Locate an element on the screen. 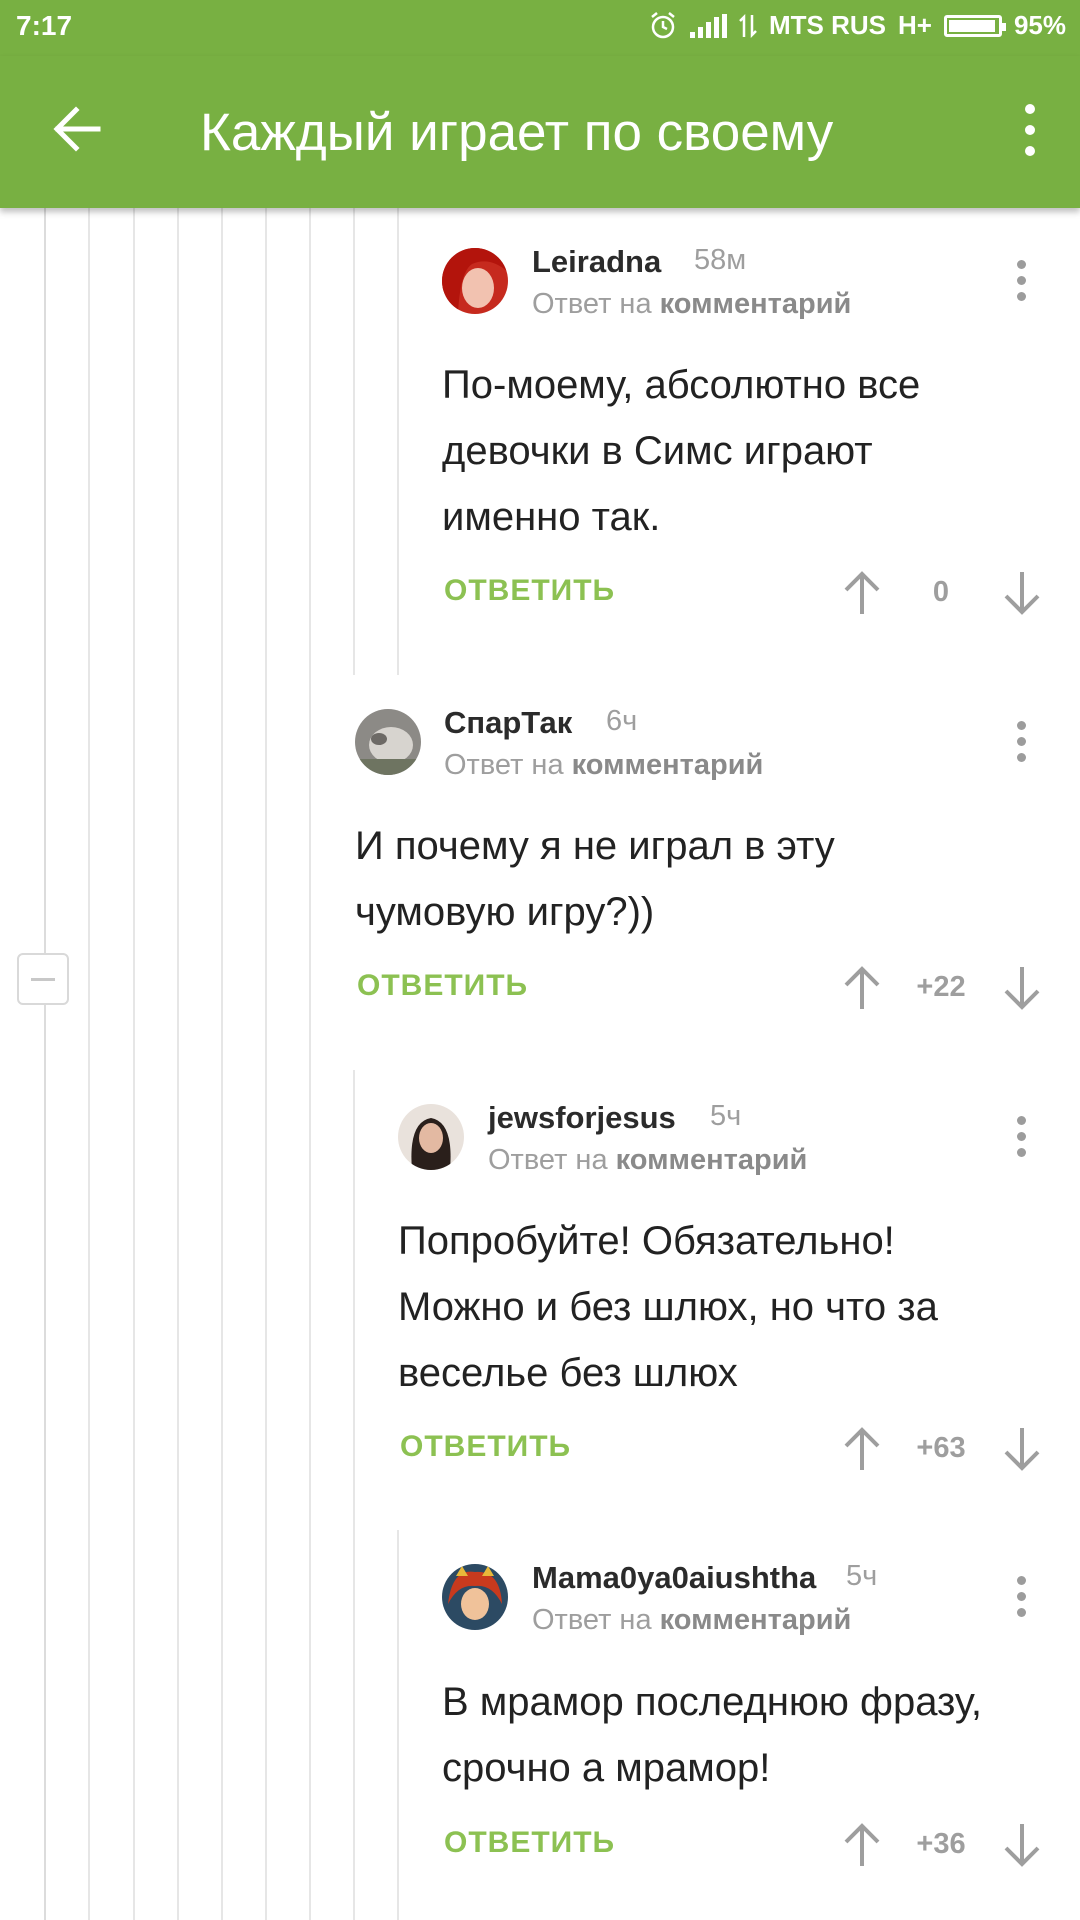 The width and height of the screenshot is (1080, 1920). status-icons: MTS RUS H+ 95% is located at coordinates (857, 25).